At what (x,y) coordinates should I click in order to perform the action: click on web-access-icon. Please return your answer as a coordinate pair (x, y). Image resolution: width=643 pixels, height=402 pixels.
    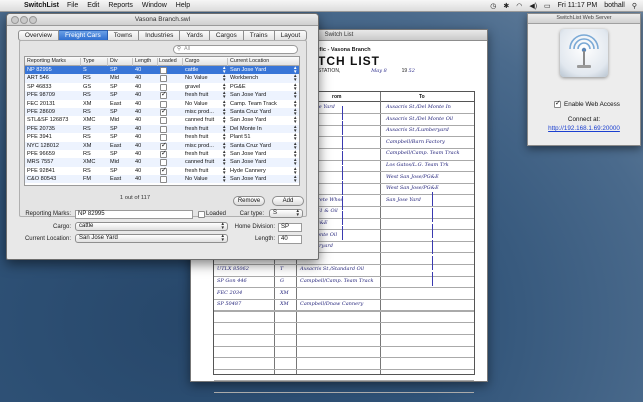
    Looking at the image, I should click on (584, 53).